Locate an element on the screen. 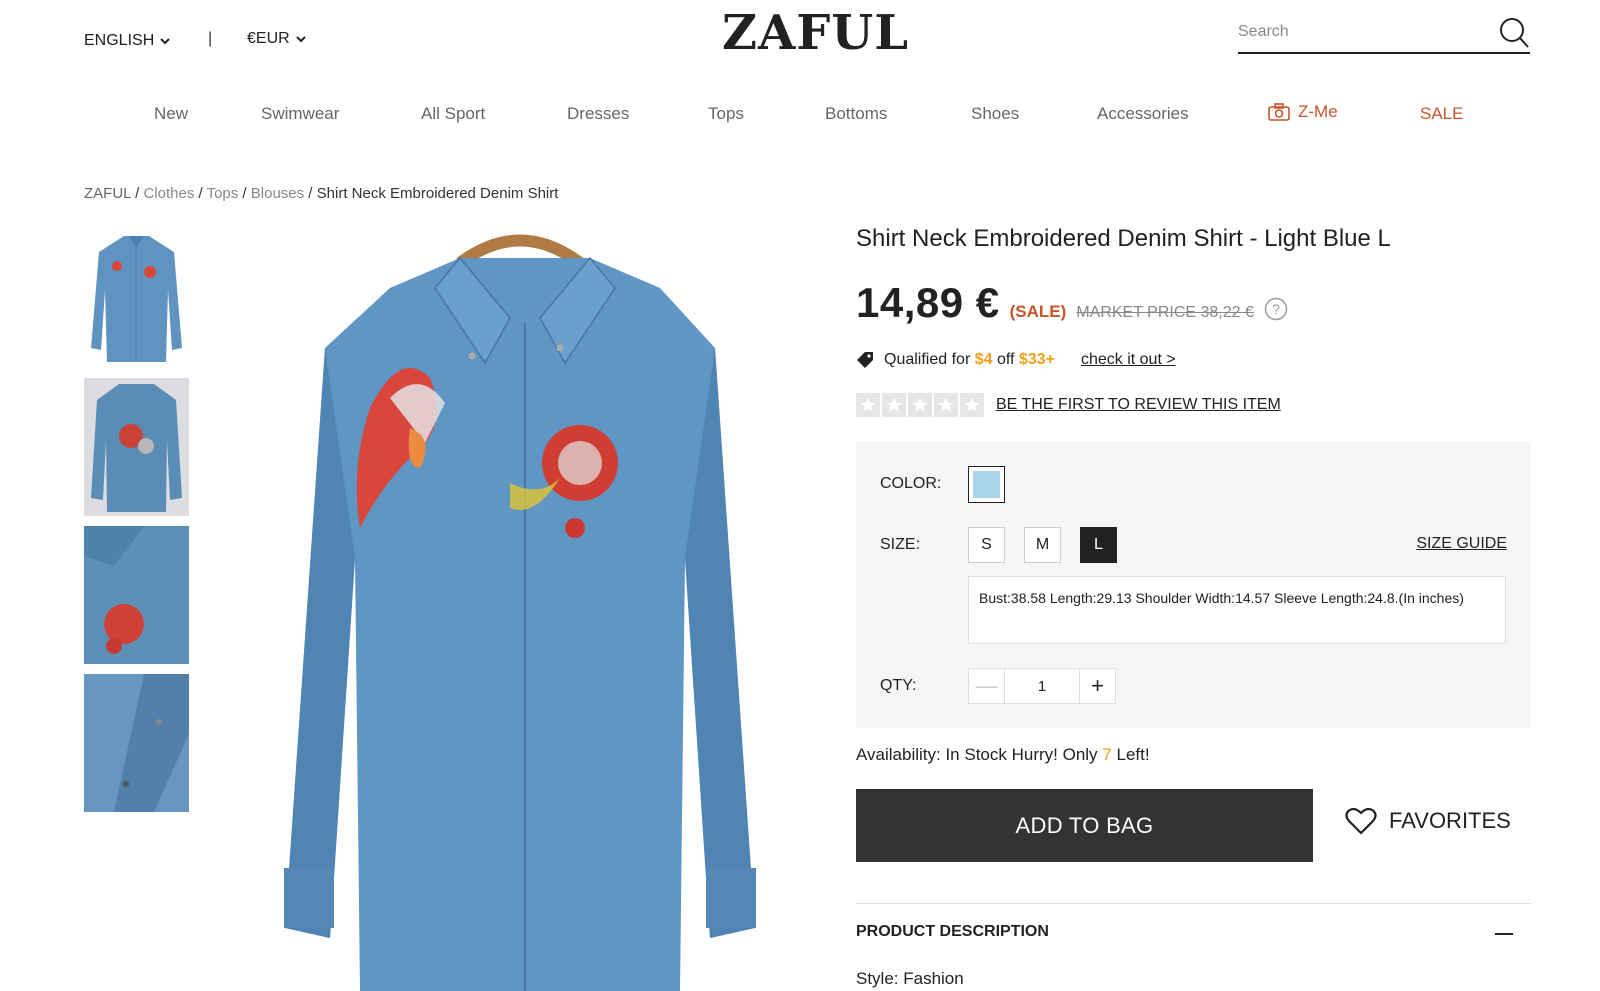 This screenshot has height=991, width=1600. breadcrumb-tops: Tops is located at coordinates (223, 193).